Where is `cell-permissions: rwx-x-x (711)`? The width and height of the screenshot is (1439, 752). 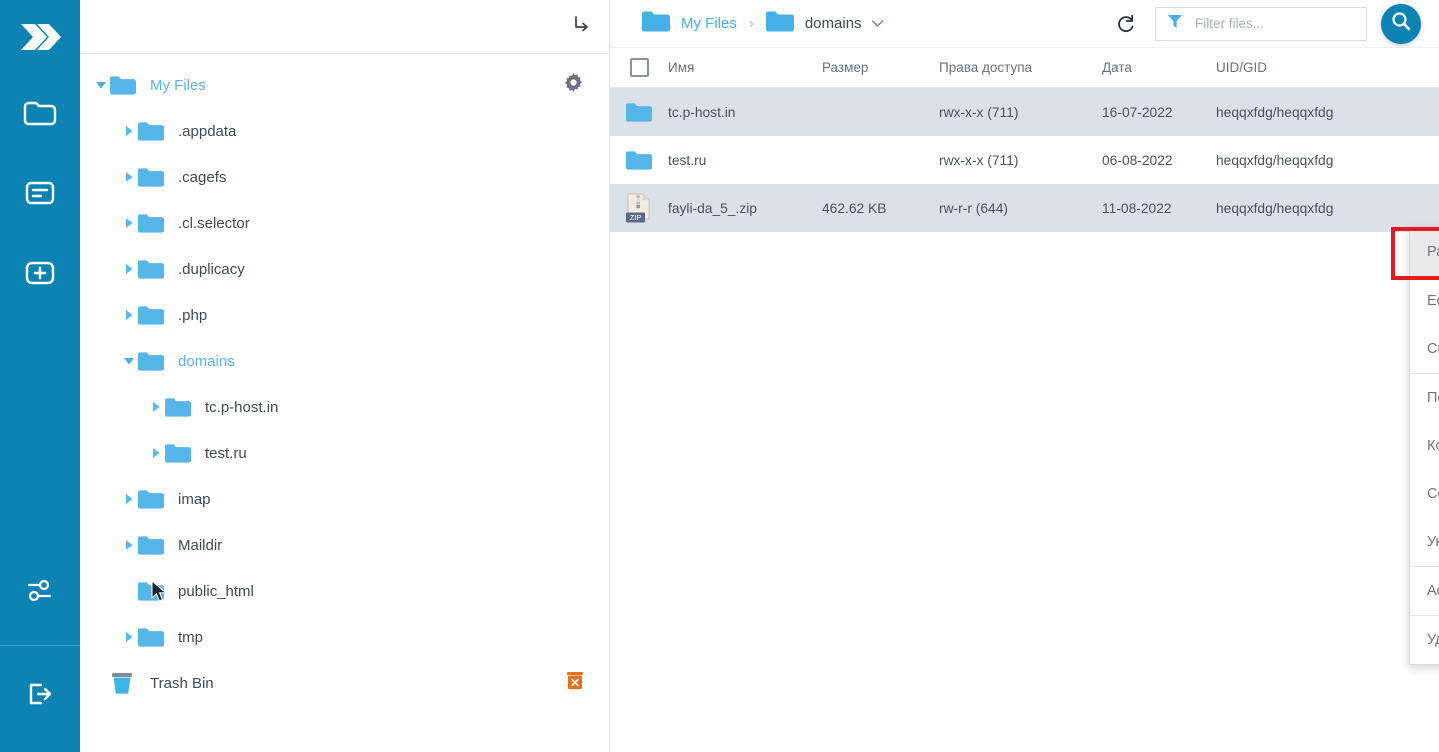 cell-permissions: rwx-x-x (711) is located at coordinates (979, 112).